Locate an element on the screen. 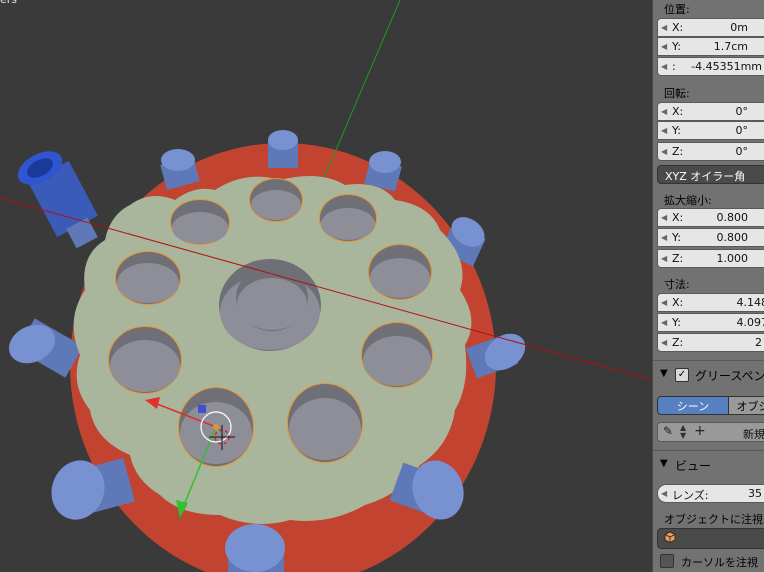 The width and height of the screenshot is (764, 572). object-cube-icon is located at coordinates (670, 537).